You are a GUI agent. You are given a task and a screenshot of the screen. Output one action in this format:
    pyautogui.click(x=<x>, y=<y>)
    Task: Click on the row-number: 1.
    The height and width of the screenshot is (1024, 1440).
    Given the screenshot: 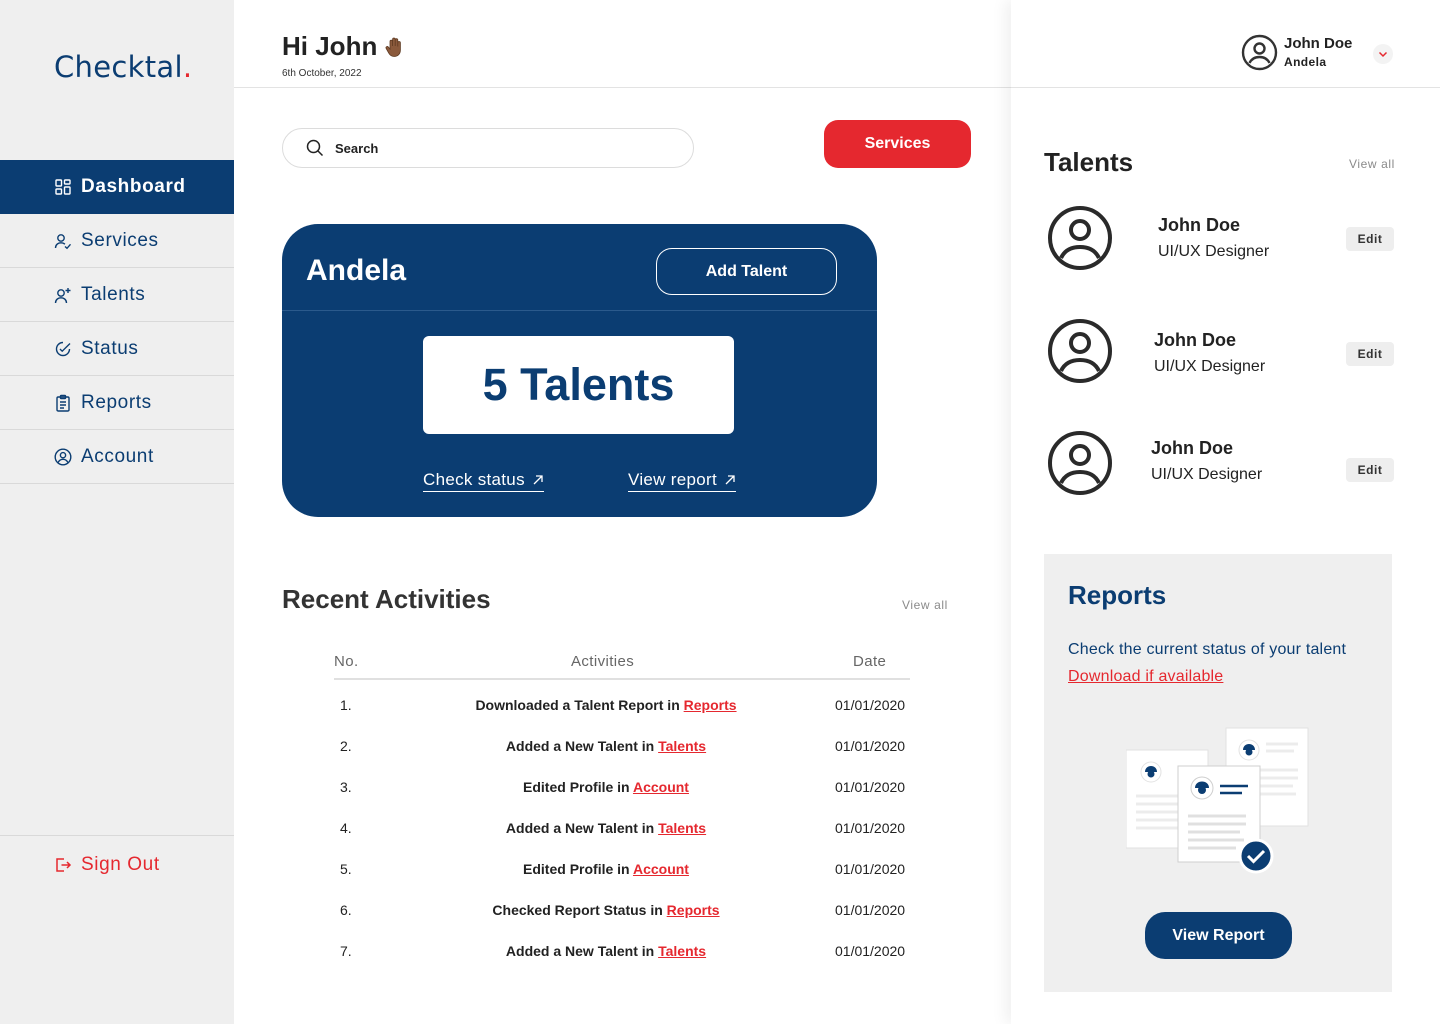 What is the action you would take?
    pyautogui.click(x=346, y=705)
    